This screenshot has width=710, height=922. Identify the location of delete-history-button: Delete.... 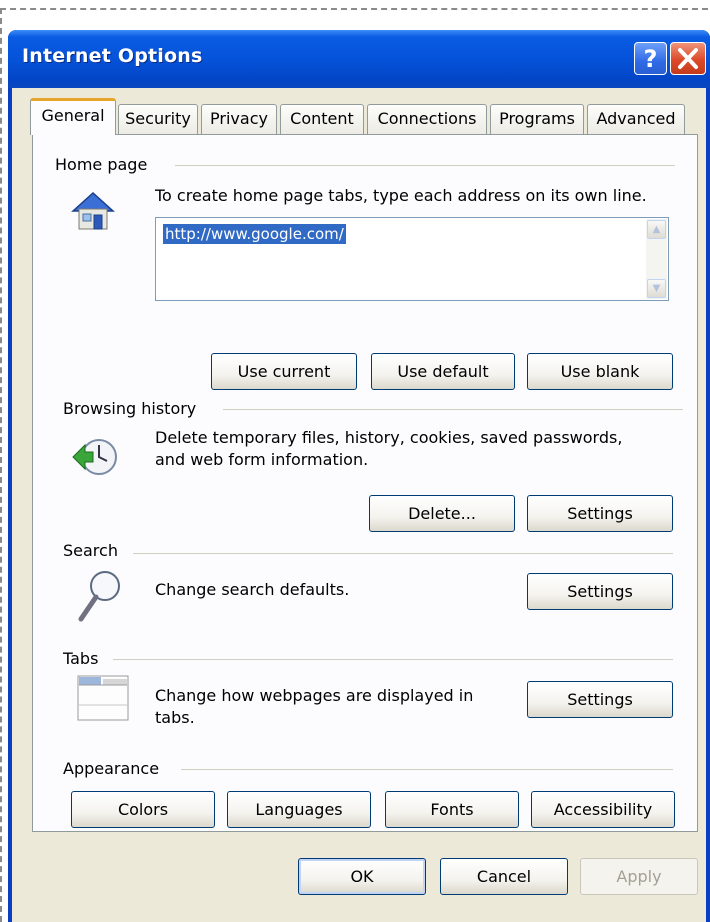
(442, 513).